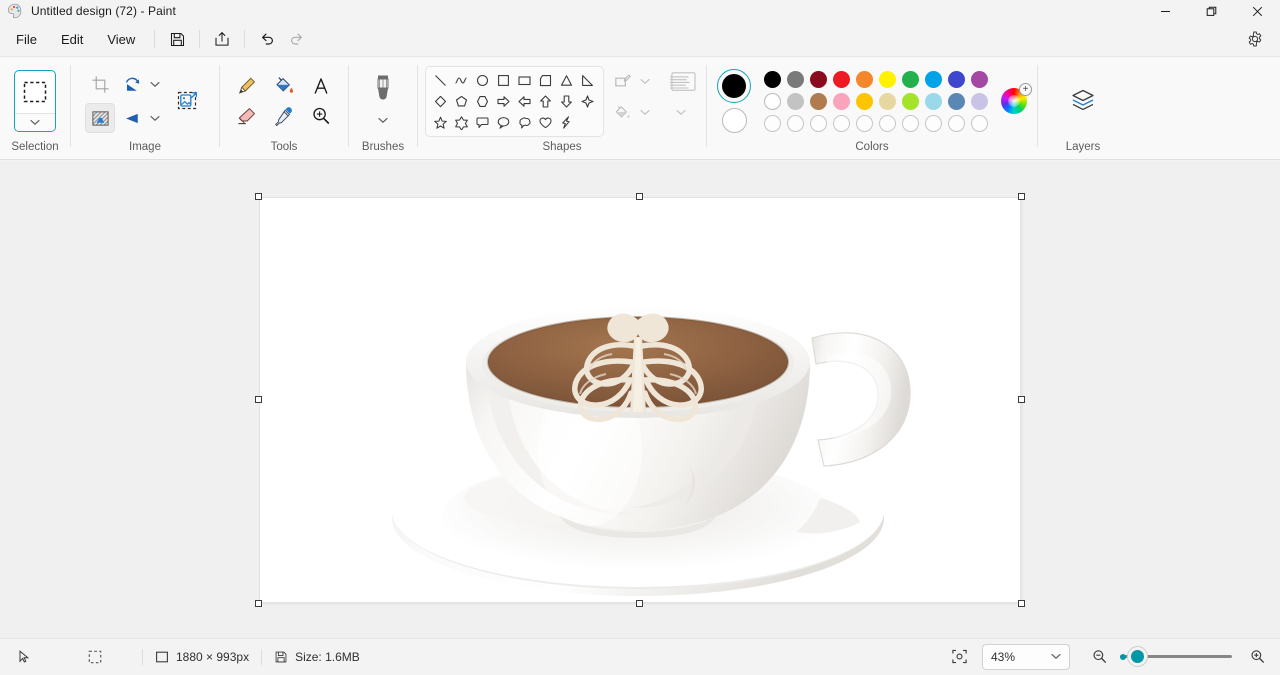 The height and width of the screenshot is (675, 1280). Describe the element at coordinates (525, 101) in the screenshot. I see `left-arrow-shape` at that location.